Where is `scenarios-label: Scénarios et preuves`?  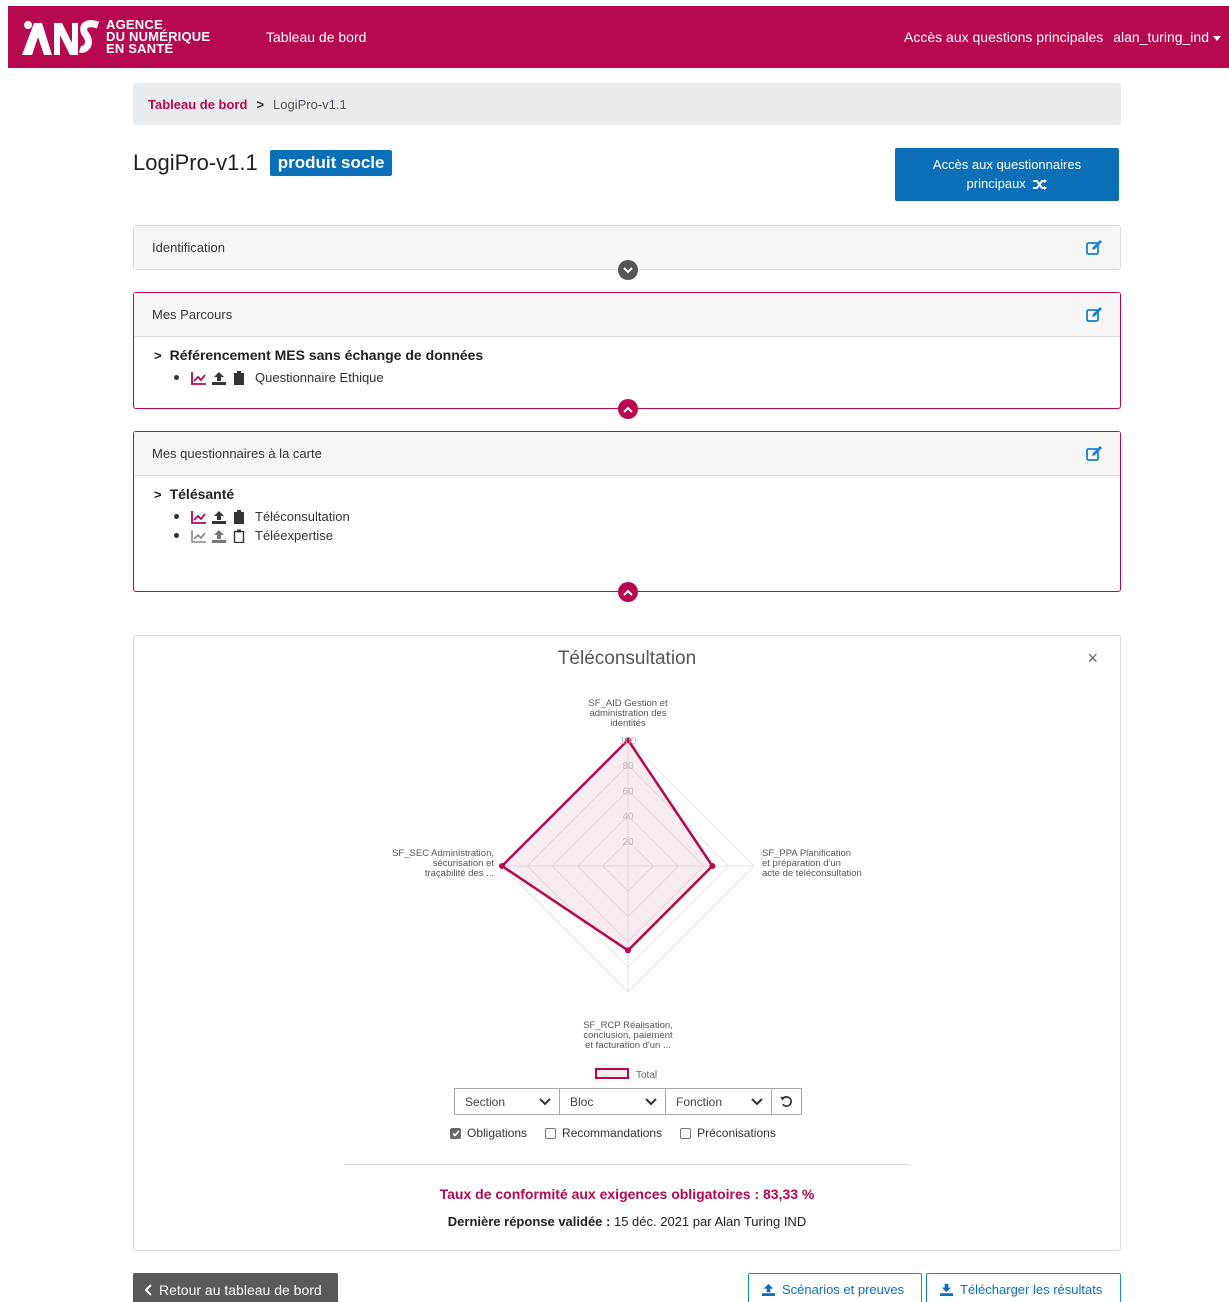
scenarios-label: Scénarios et preuves is located at coordinates (843, 1289).